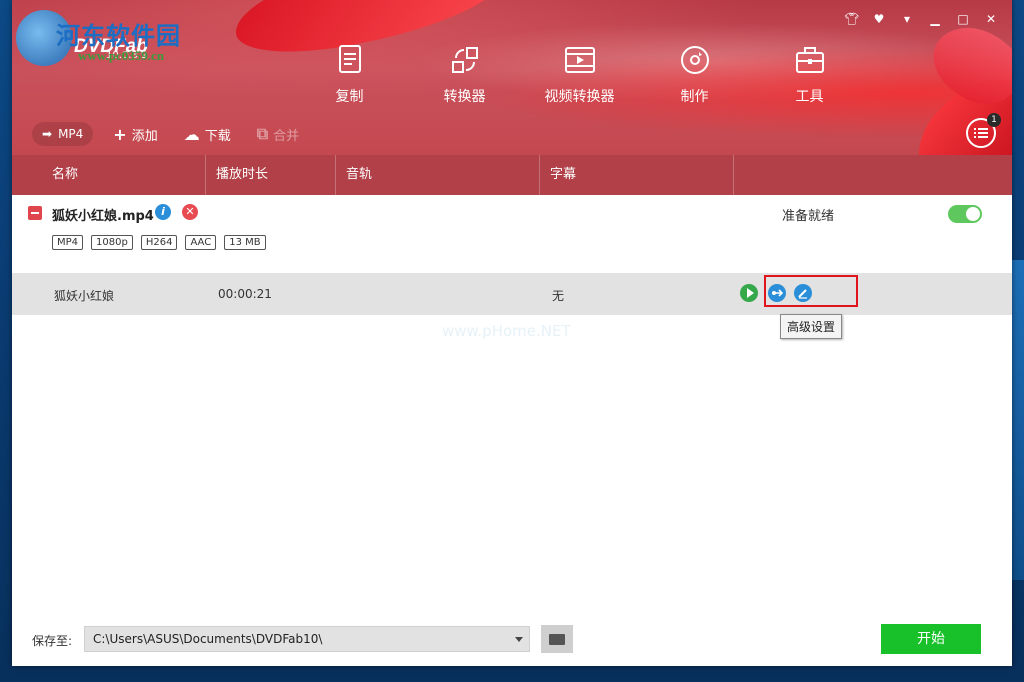 This screenshot has height=682, width=1024. Describe the element at coordinates (144, 136) in the screenshot. I see `add-label: 添加` at that location.